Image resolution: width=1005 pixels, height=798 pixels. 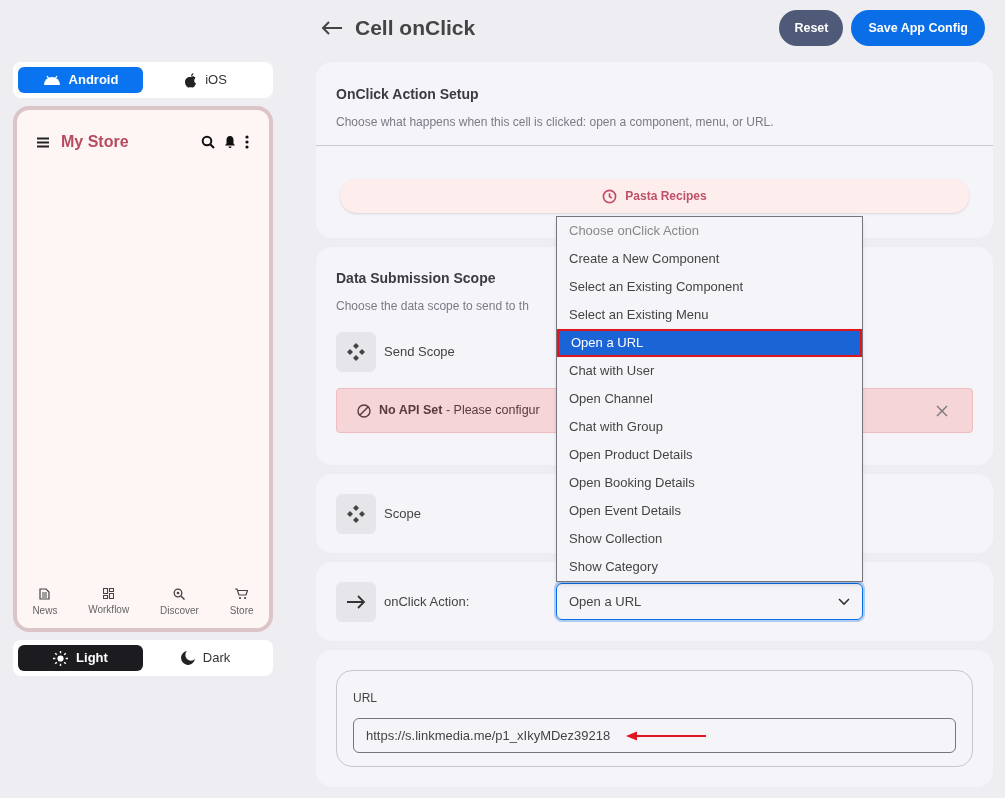 What do you see at coordinates (709, 567) in the screenshot?
I see `dropdown-option: Show Category` at bounding box center [709, 567].